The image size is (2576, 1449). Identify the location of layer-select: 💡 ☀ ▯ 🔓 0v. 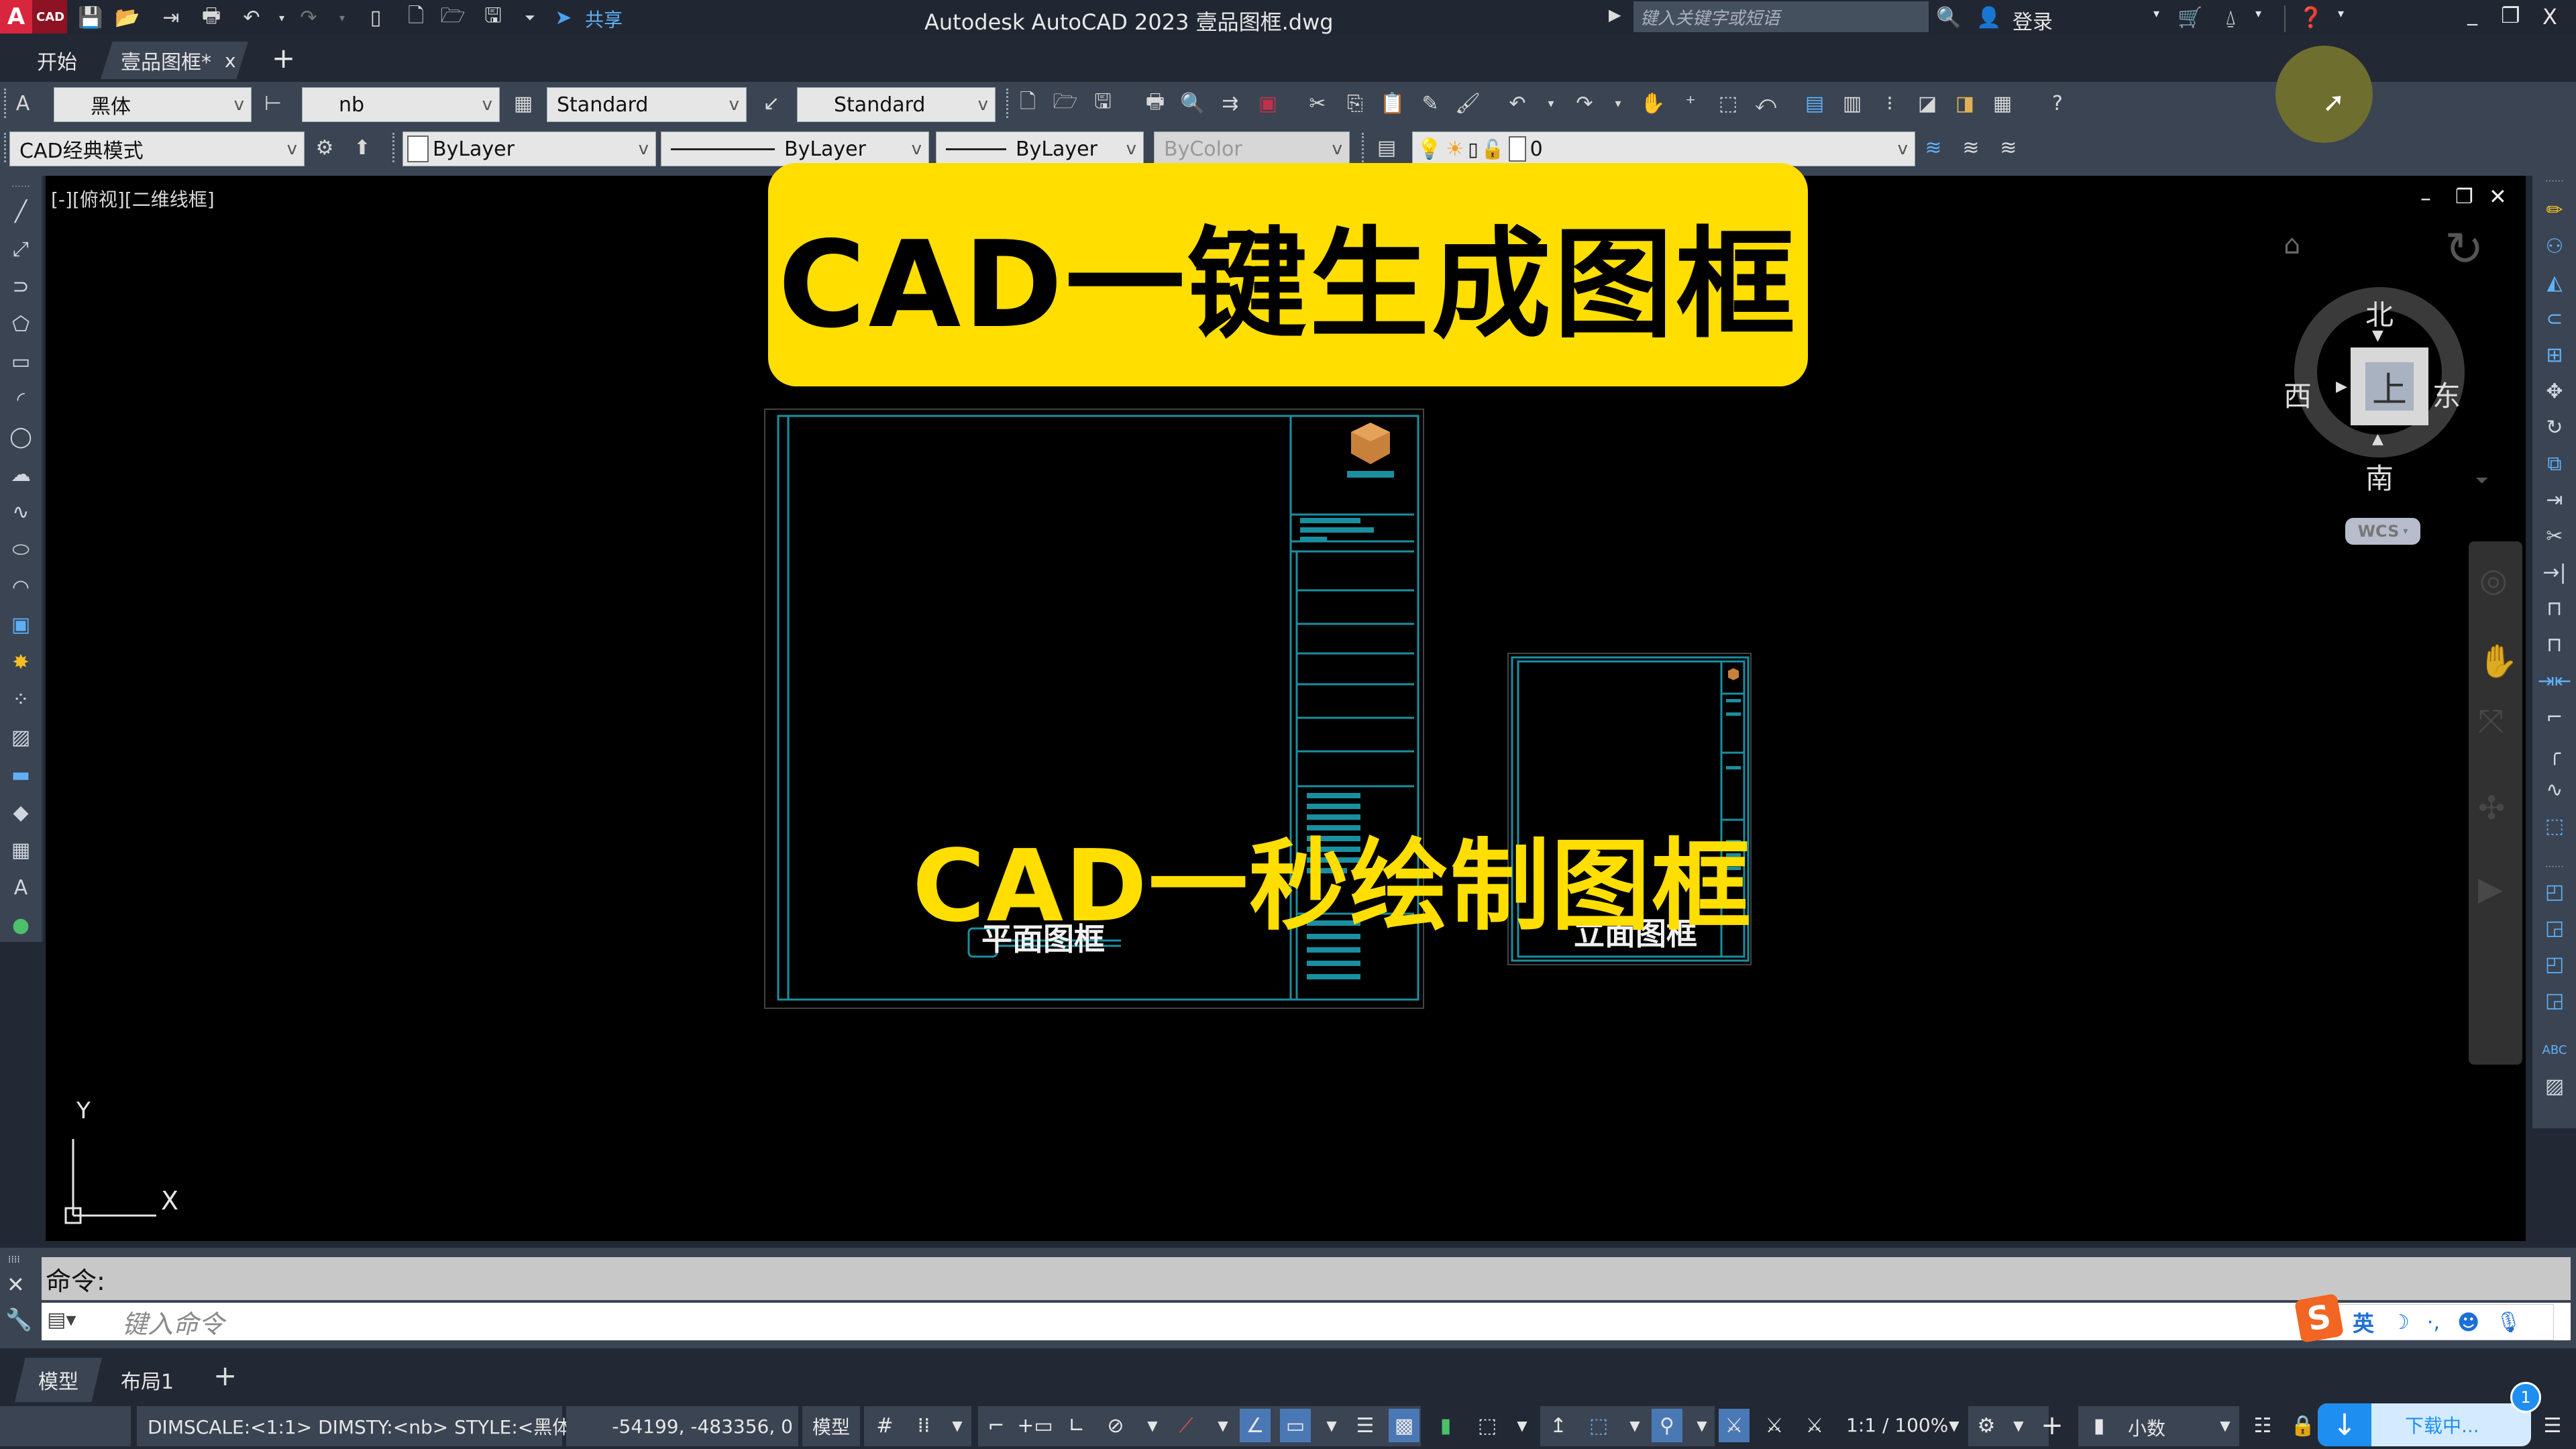
(1663, 148).